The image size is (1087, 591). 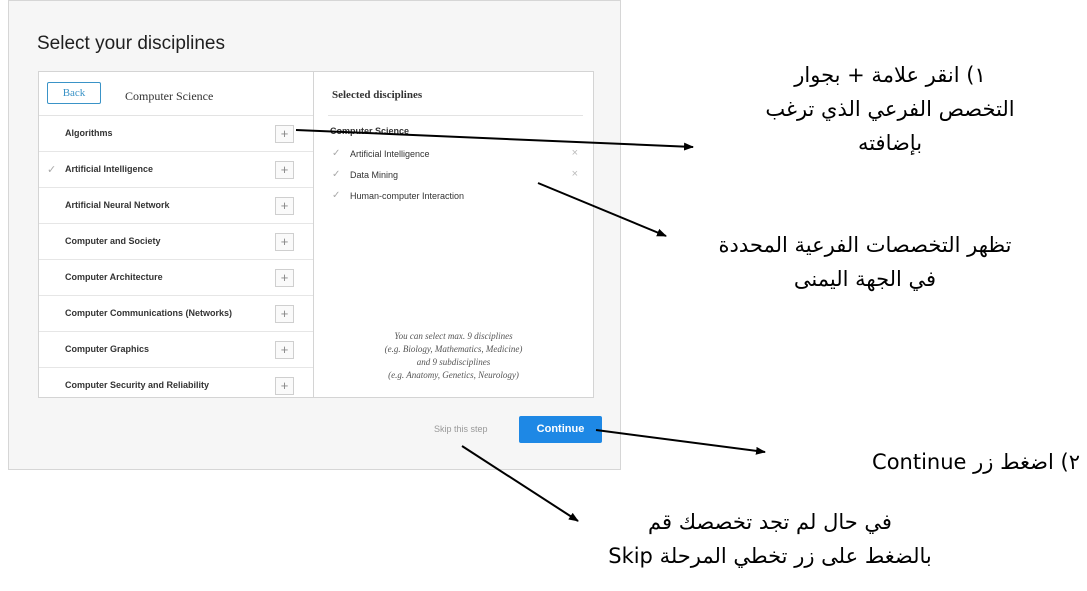 I want to click on annotation-line: في حال لم تجد تخصصك قم, so click(x=770, y=522).